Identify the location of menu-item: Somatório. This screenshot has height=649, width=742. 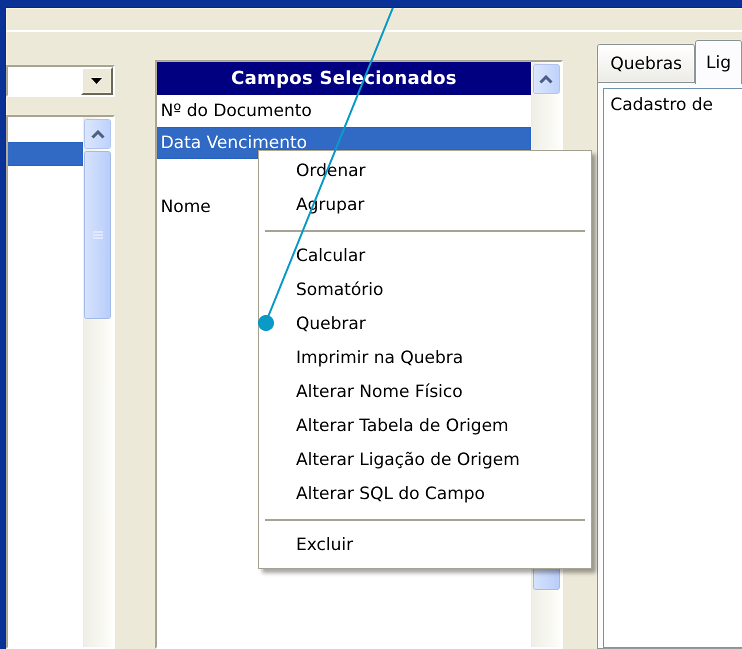
(425, 290).